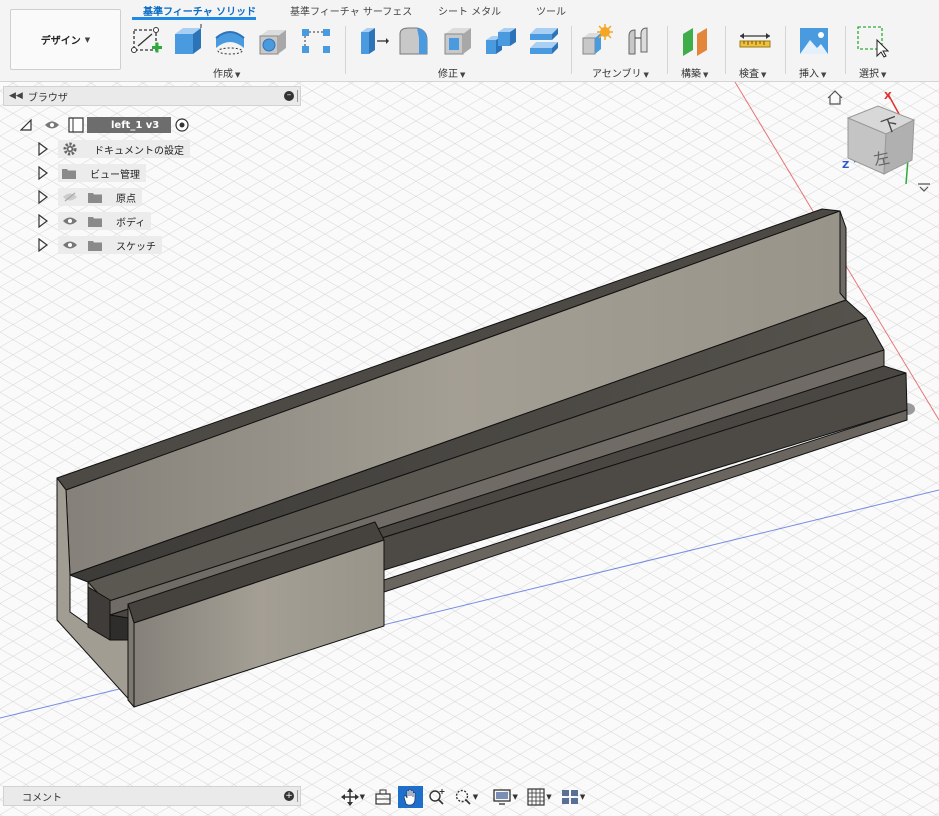 This screenshot has height=816, width=939. I want to click on browser-item-label: ボディ, so click(131, 223).